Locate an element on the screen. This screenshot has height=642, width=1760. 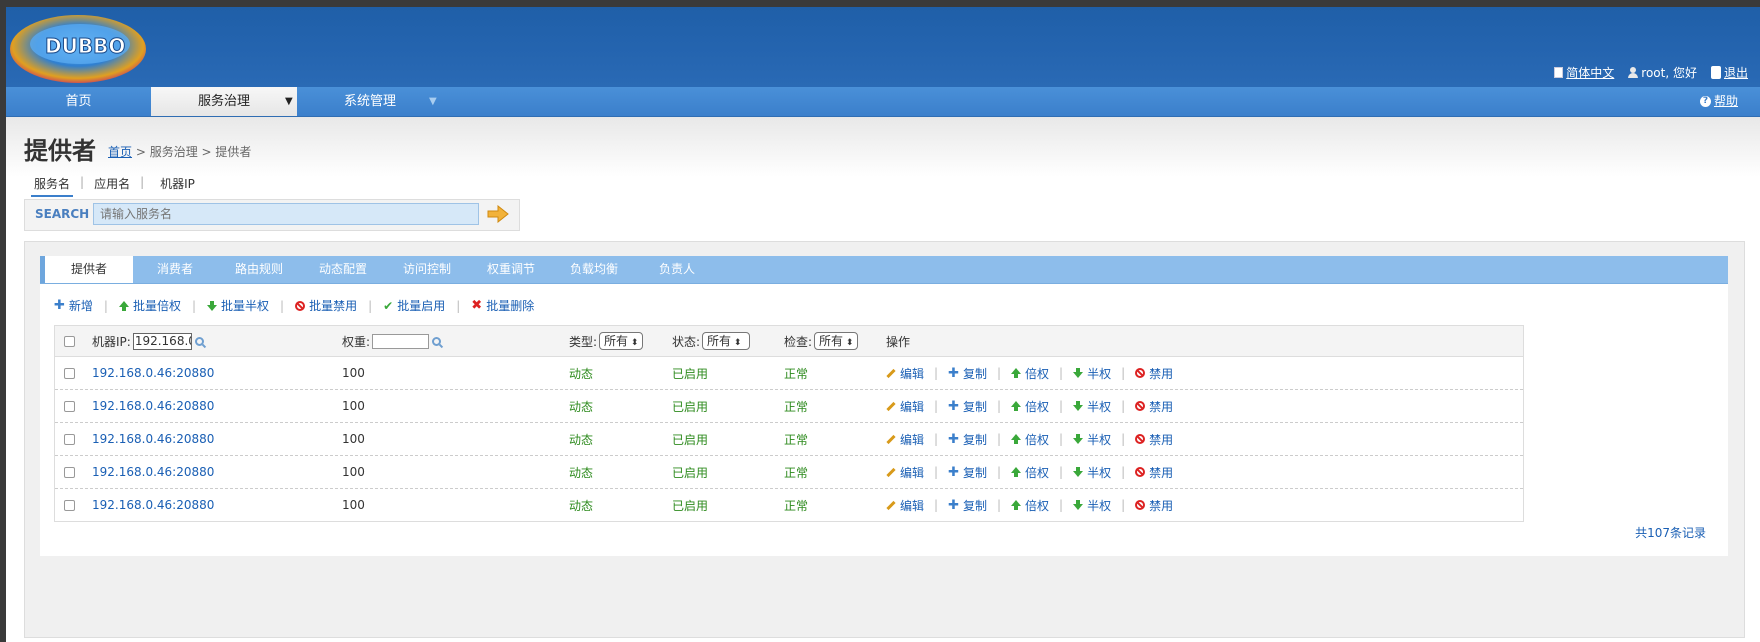
batch-half-button: 批量半权 is located at coordinates (238, 305).